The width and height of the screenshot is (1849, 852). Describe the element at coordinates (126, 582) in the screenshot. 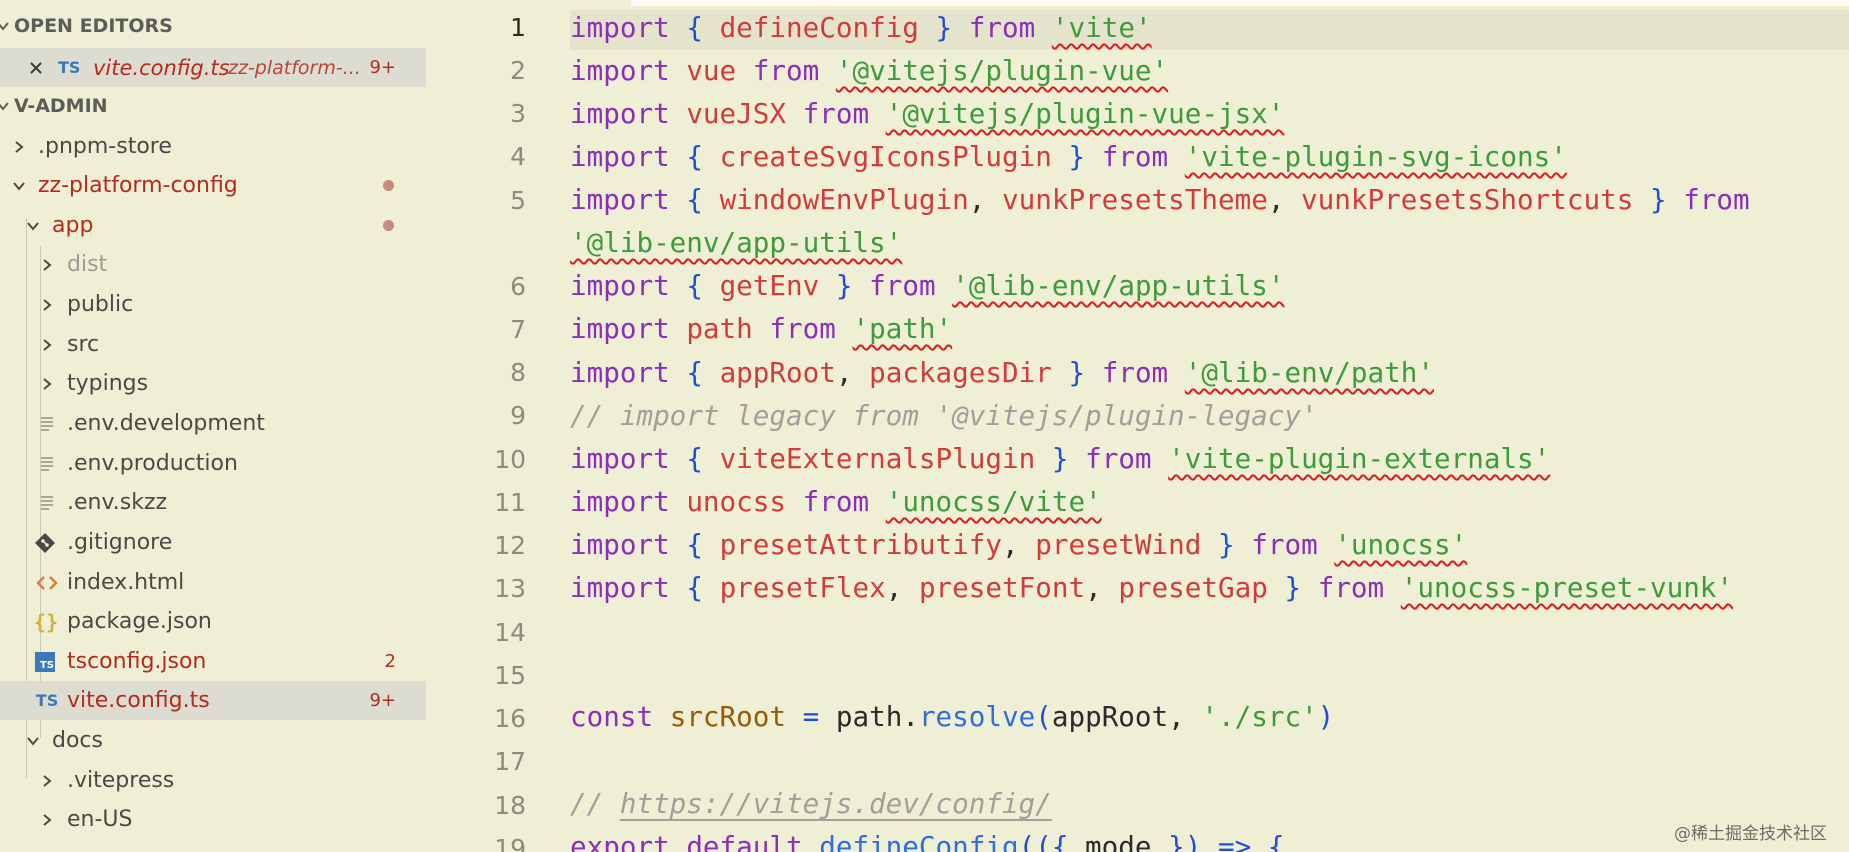

I see `tree-item-label: index.html` at that location.